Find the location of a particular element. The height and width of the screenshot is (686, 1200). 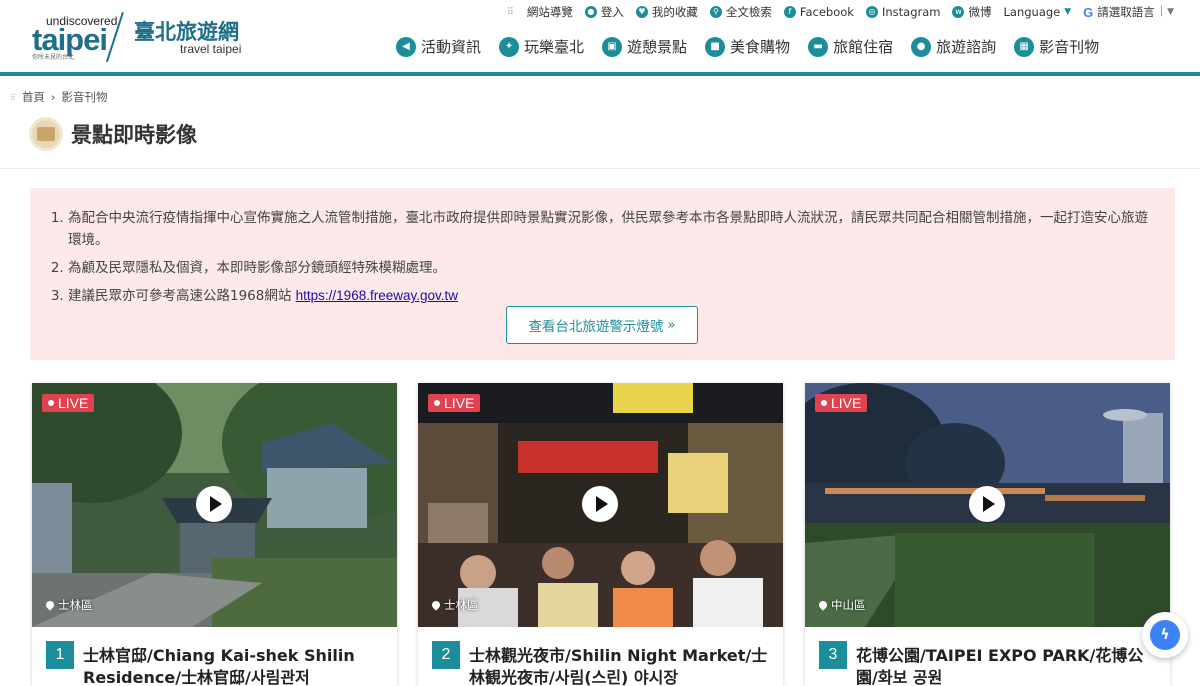

logo-en: travel taipei is located at coordinates (211, 49).